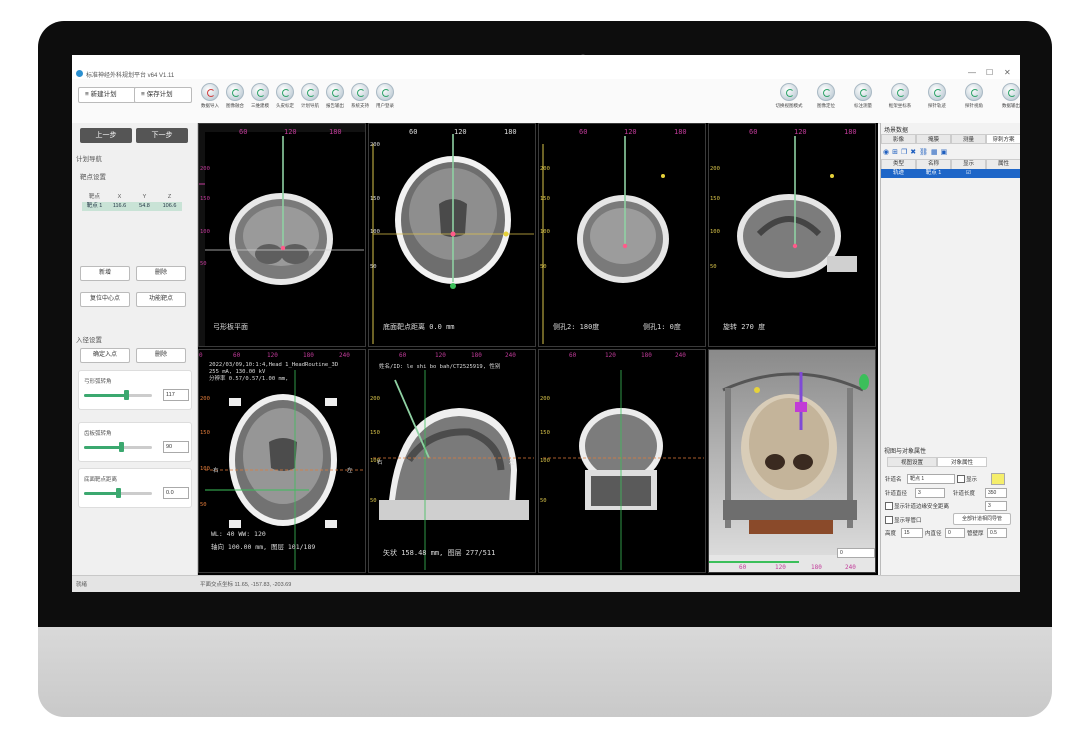  I want to click on confirm-entry-button: 确定入点, so click(105, 355).